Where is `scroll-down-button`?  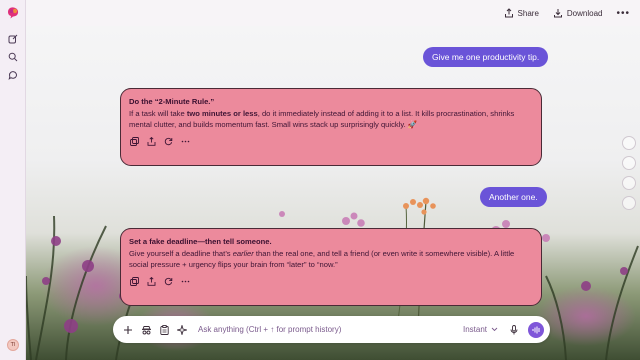
scroll-down-button is located at coordinates (629, 203).